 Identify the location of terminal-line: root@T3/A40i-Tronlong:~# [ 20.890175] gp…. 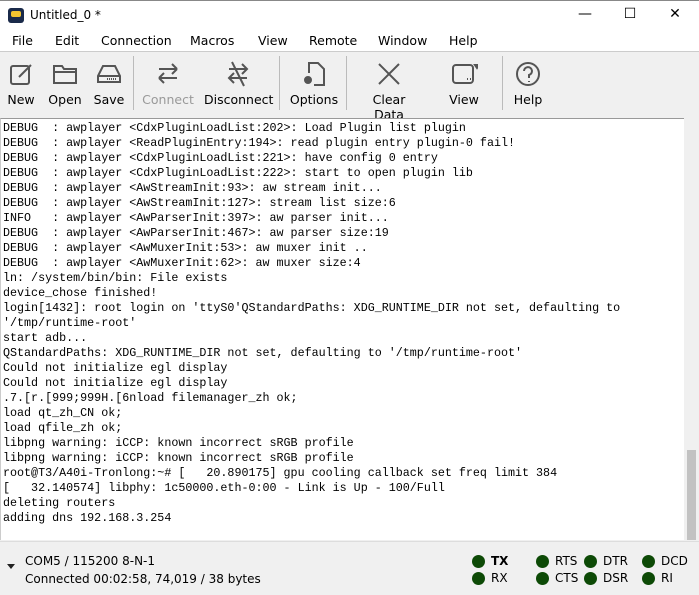
(280, 473).